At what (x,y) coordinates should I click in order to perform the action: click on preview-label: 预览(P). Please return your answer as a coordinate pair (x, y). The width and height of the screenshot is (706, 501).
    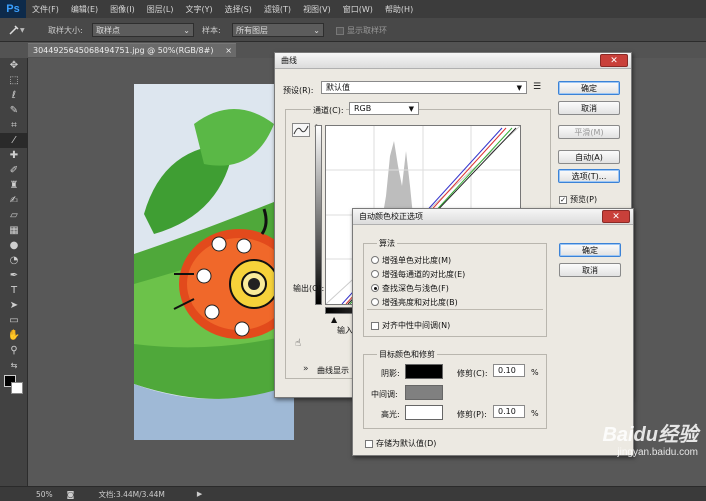
    Looking at the image, I should click on (584, 199).